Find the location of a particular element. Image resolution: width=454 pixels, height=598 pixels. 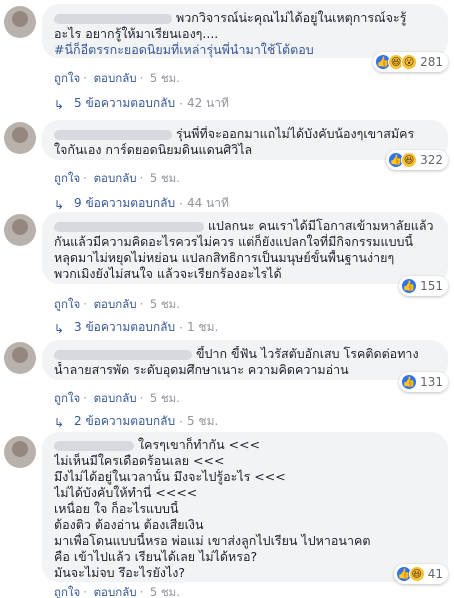

reaction-summary: 👍 😆 41 is located at coordinates (420, 574).